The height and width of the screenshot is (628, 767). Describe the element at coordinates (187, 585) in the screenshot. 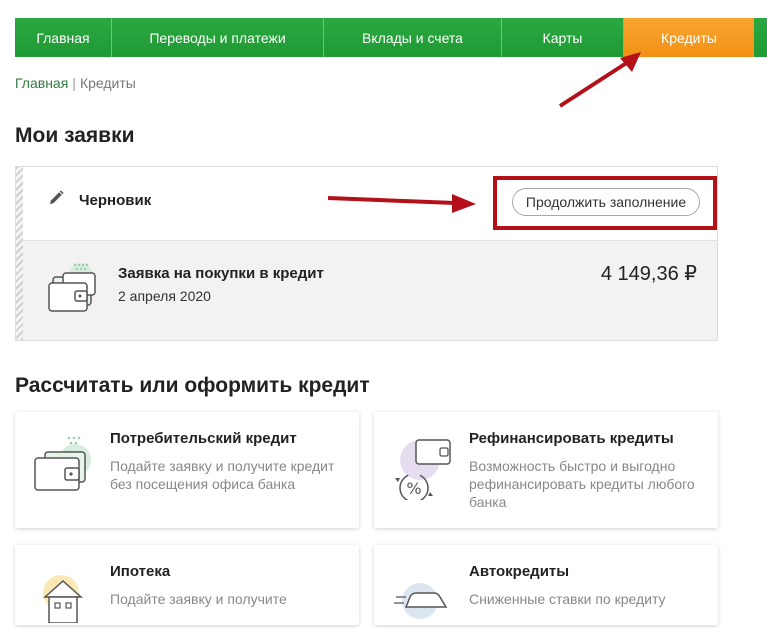

I see `card-mortgage: Ипотека Подайте заявку и получите` at that location.